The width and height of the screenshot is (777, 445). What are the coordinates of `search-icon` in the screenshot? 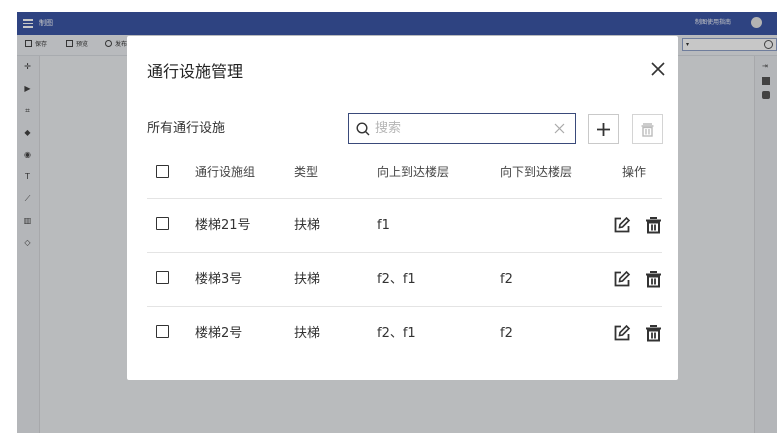 It's located at (363, 129).